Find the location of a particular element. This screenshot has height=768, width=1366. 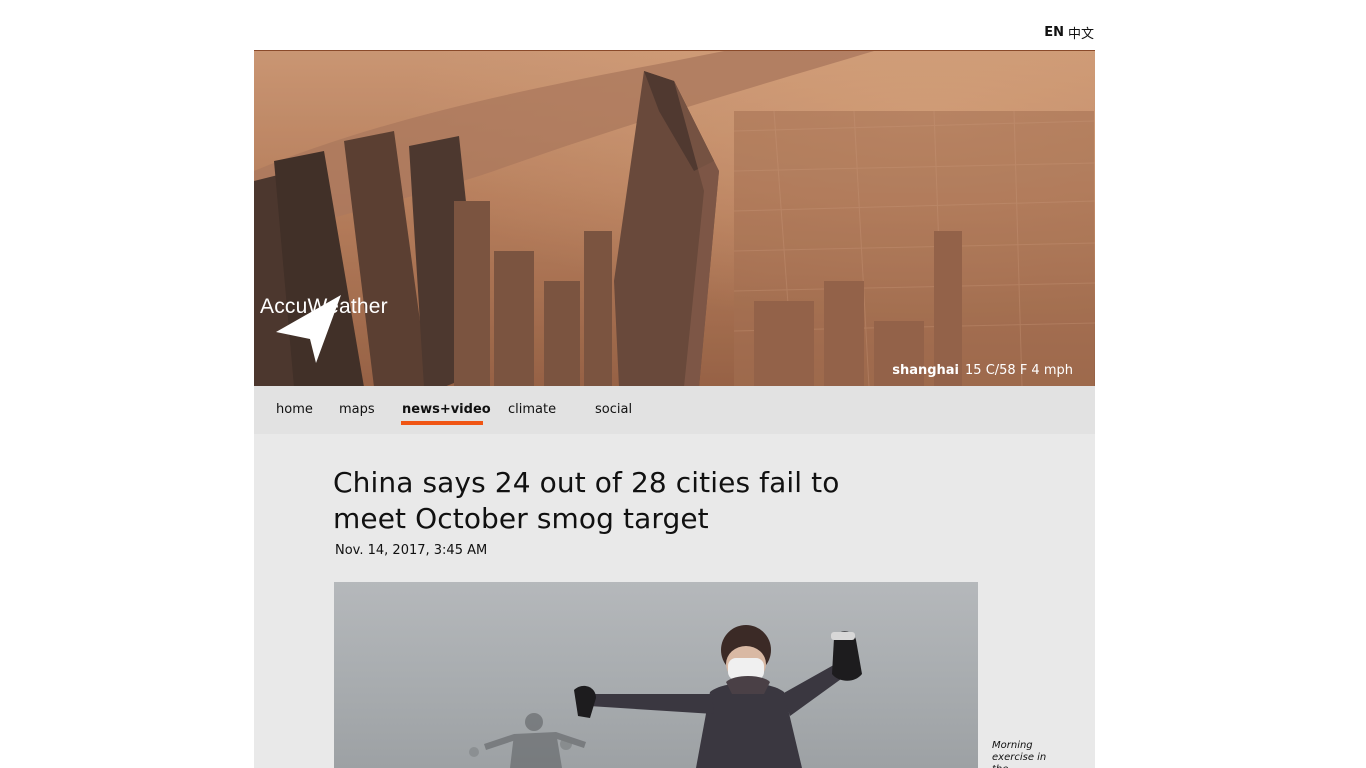

nav-item-social: social is located at coordinates (613, 409).